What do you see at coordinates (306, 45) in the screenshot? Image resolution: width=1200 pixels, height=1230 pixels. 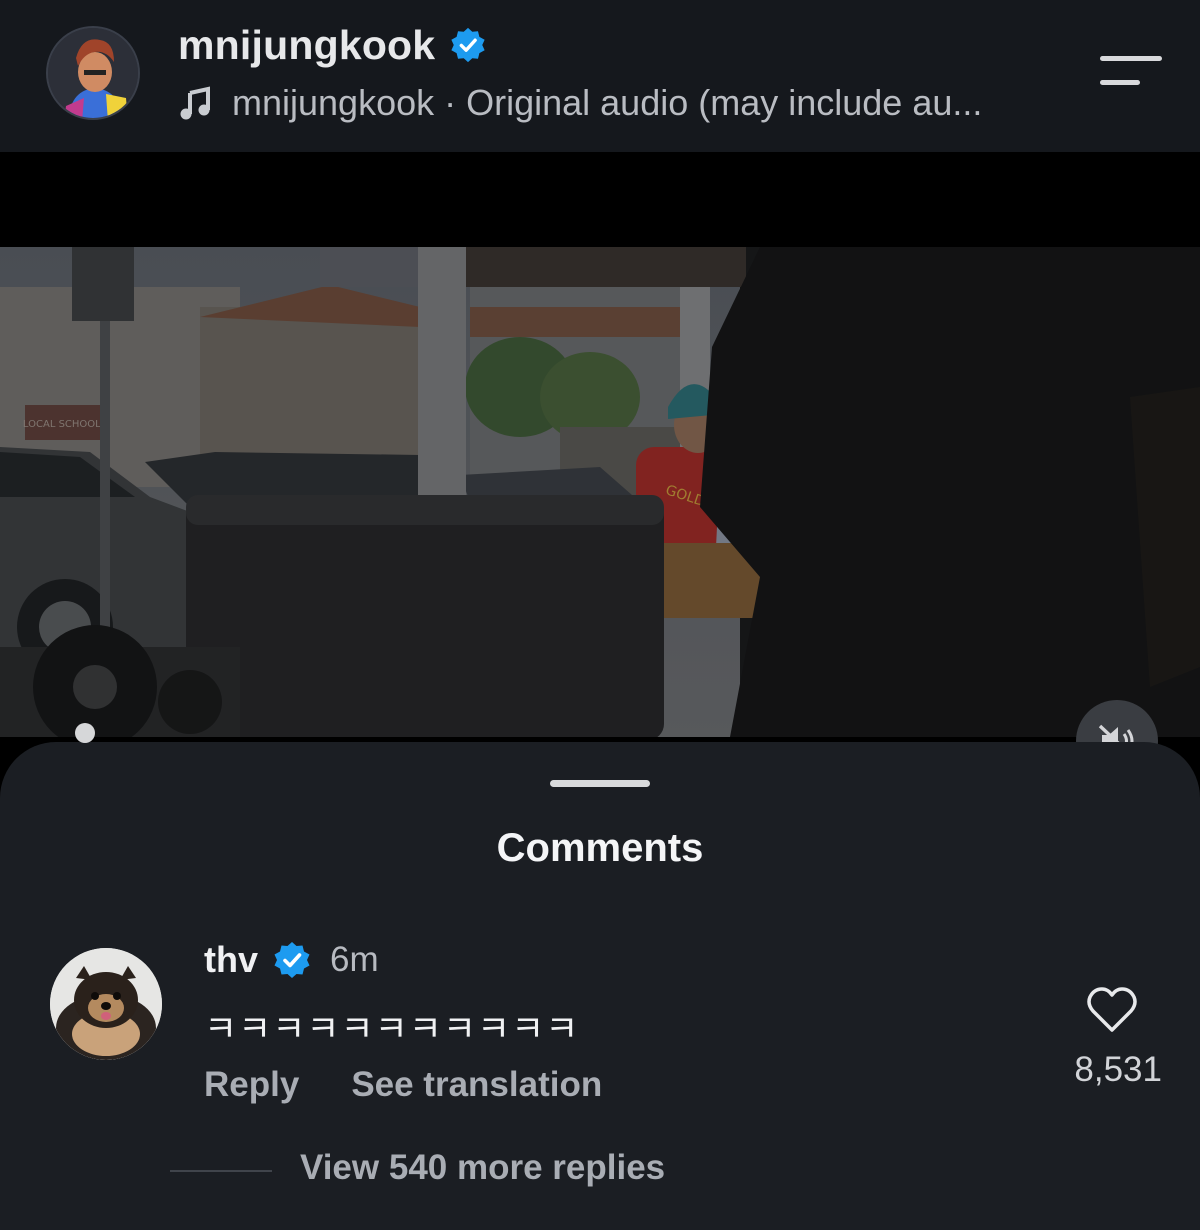 I see `post-username: mnijungkook` at bounding box center [306, 45].